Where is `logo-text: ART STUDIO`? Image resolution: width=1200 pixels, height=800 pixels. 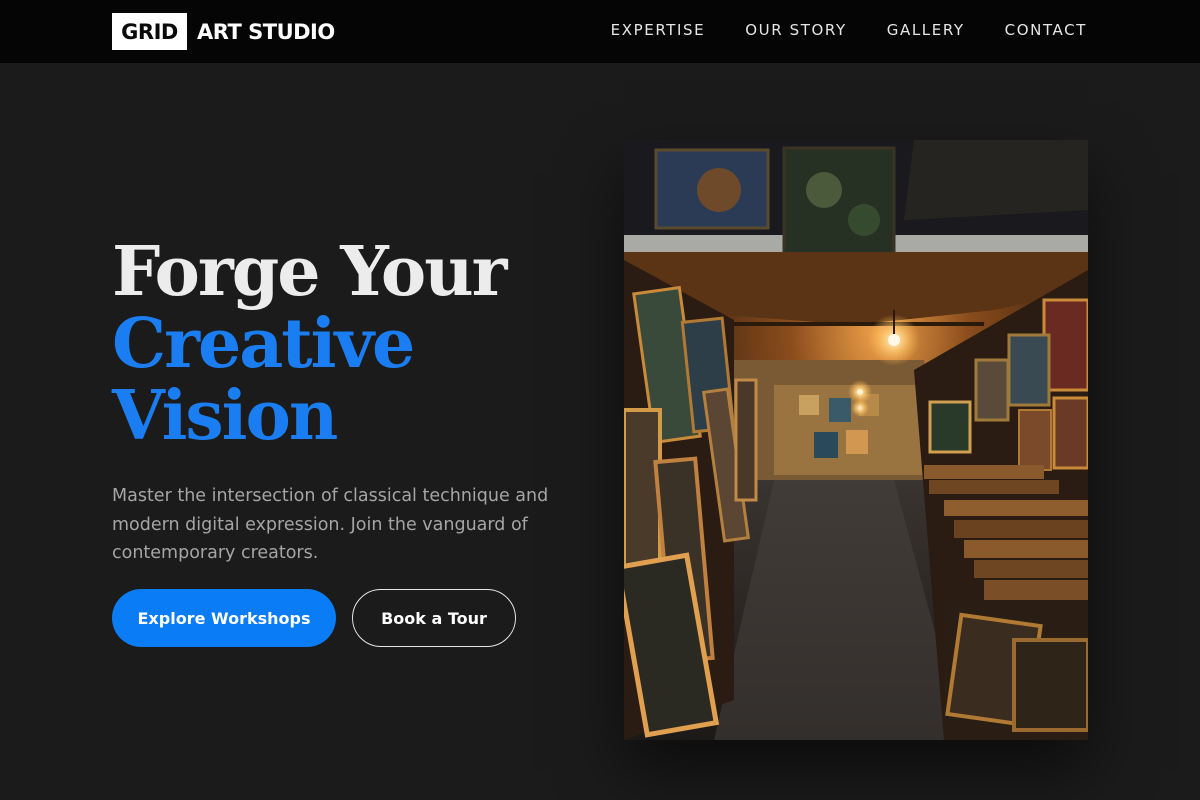
logo-text: ART STUDIO is located at coordinates (266, 31).